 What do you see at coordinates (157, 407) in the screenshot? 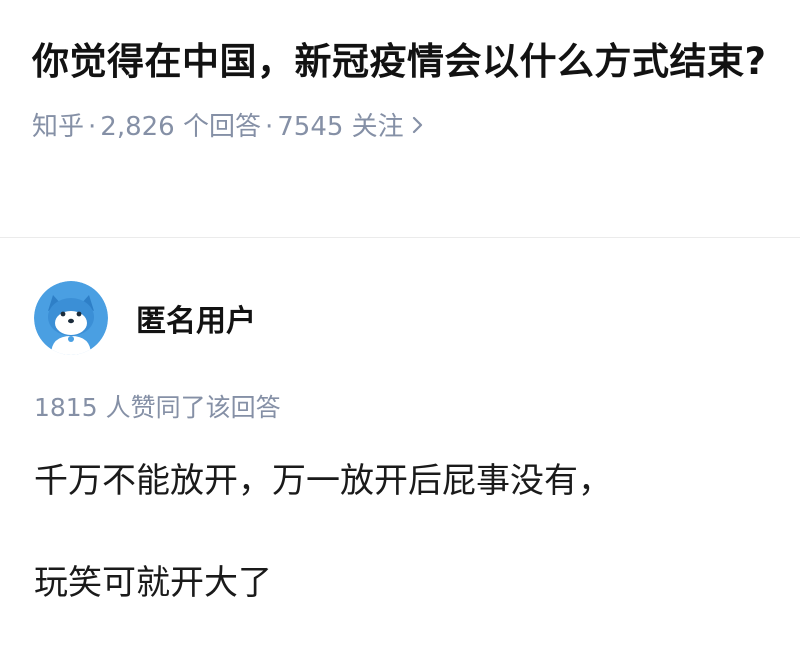
I see `likes-count: 1815 人赞同了该回答` at bounding box center [157, 407].